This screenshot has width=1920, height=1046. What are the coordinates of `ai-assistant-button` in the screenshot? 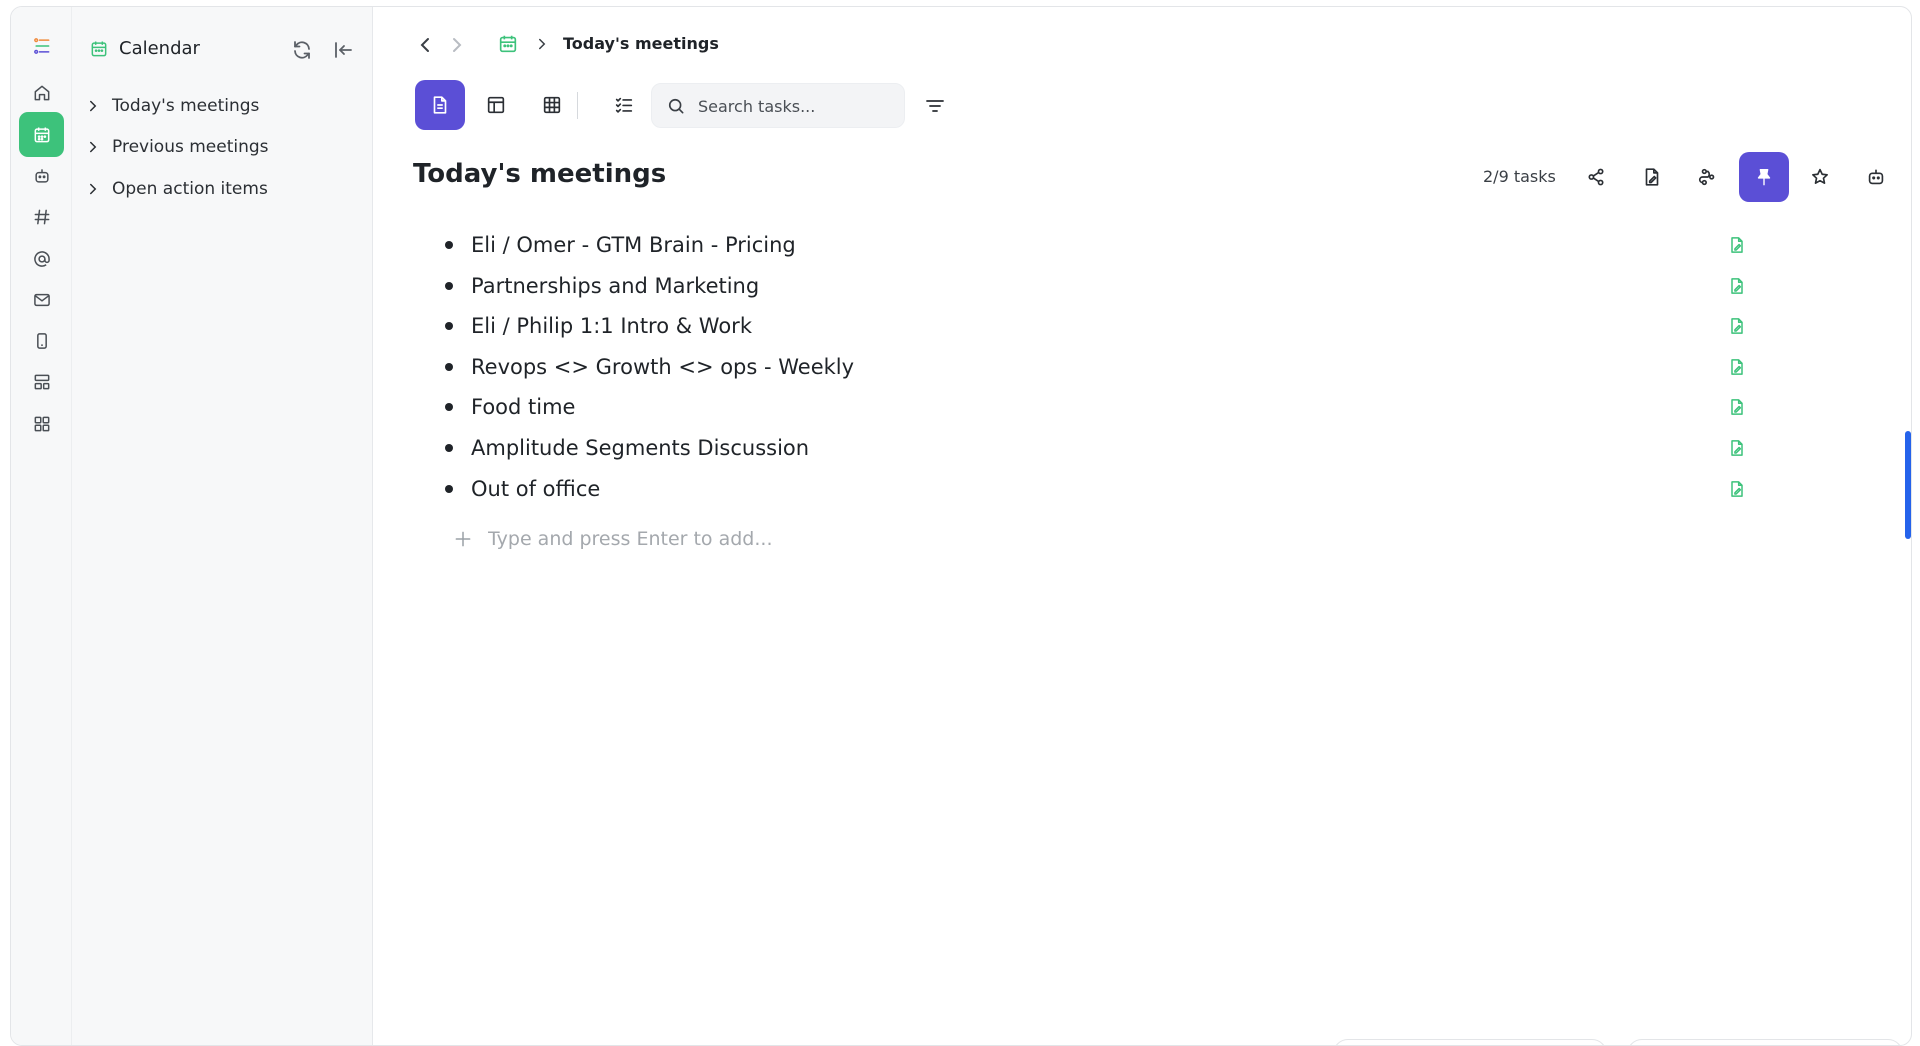 It's located at (1876, 177).